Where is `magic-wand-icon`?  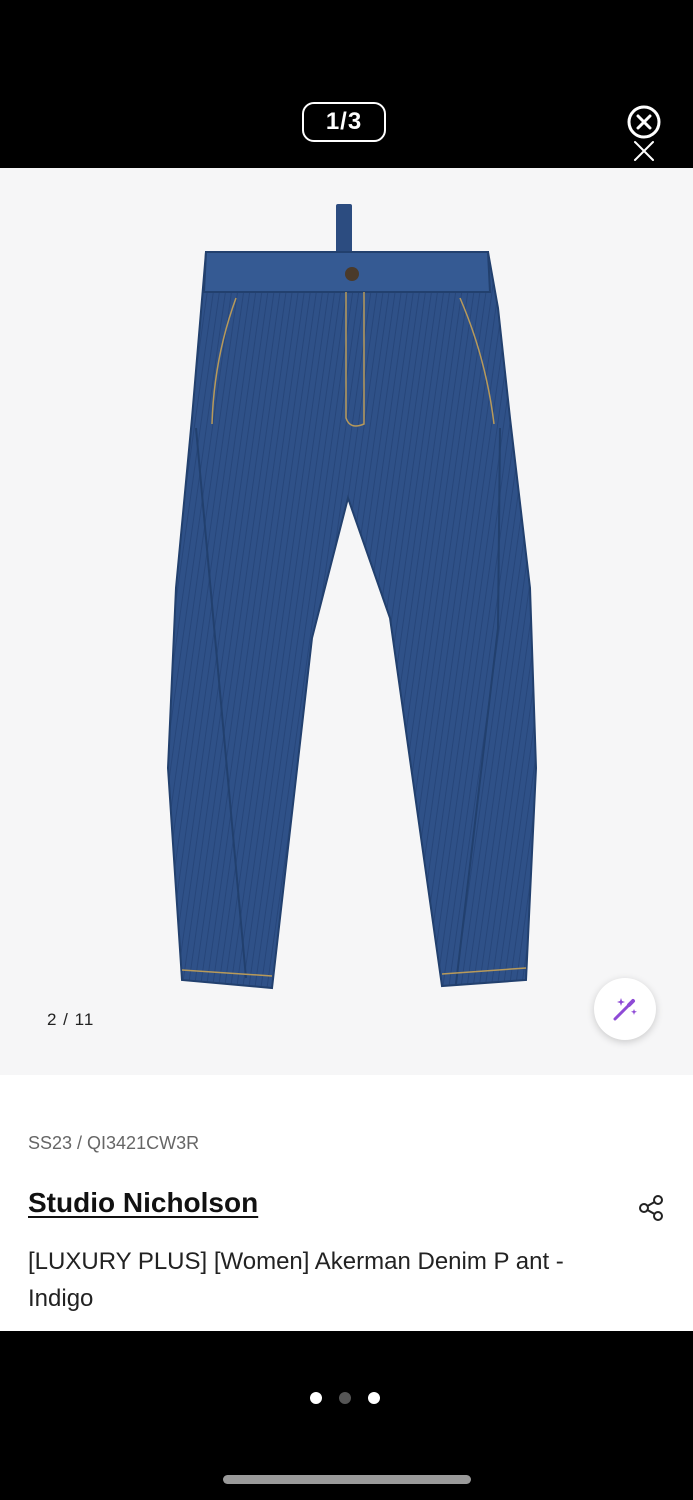
magic-wand-icon is located at coordinates (625, 1009).